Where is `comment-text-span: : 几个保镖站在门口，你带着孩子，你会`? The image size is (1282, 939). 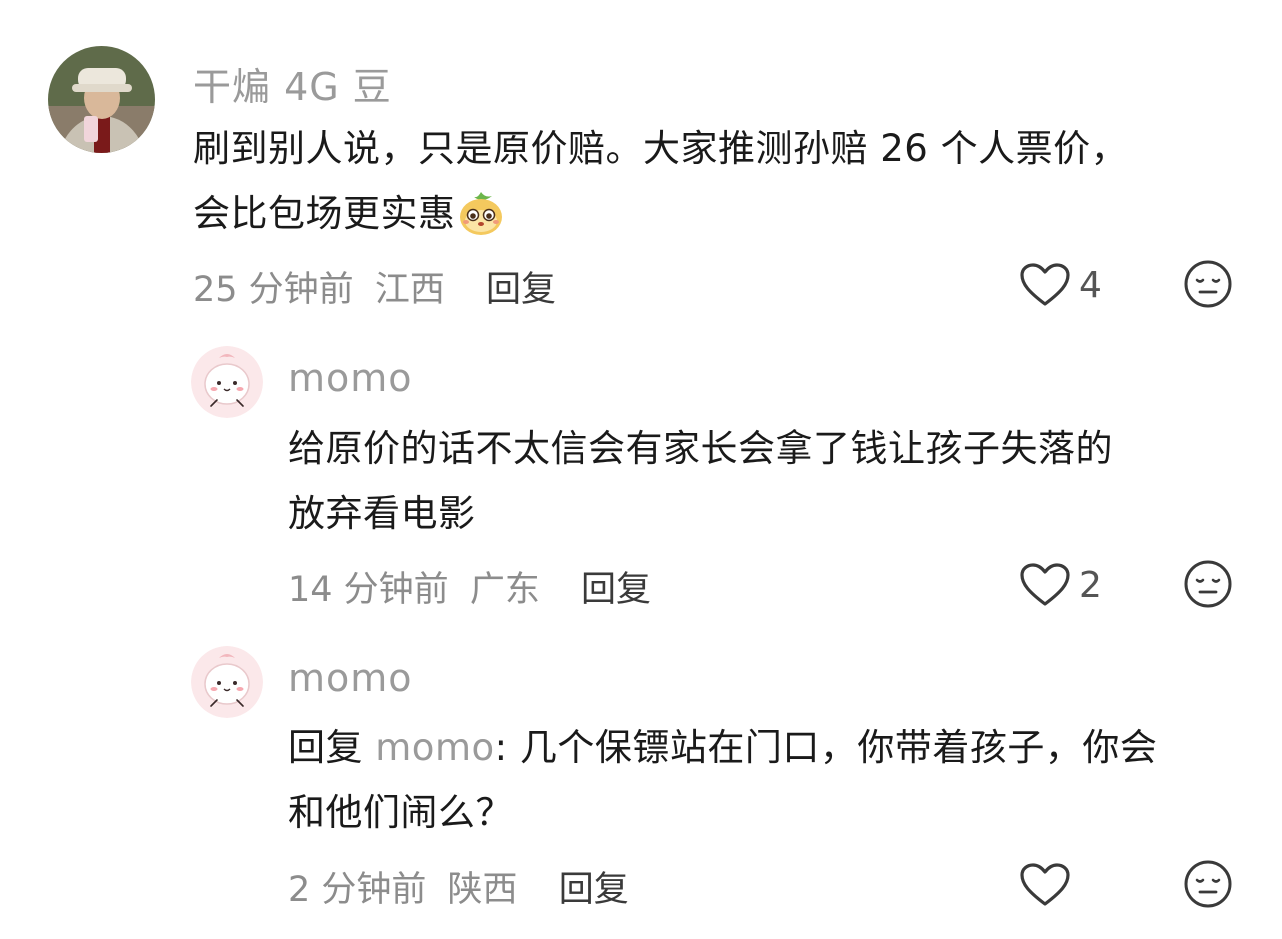
comment-text-span: : 几个保镖站在门口，你带着孩子，你会 is located at coordinates (826, 747).